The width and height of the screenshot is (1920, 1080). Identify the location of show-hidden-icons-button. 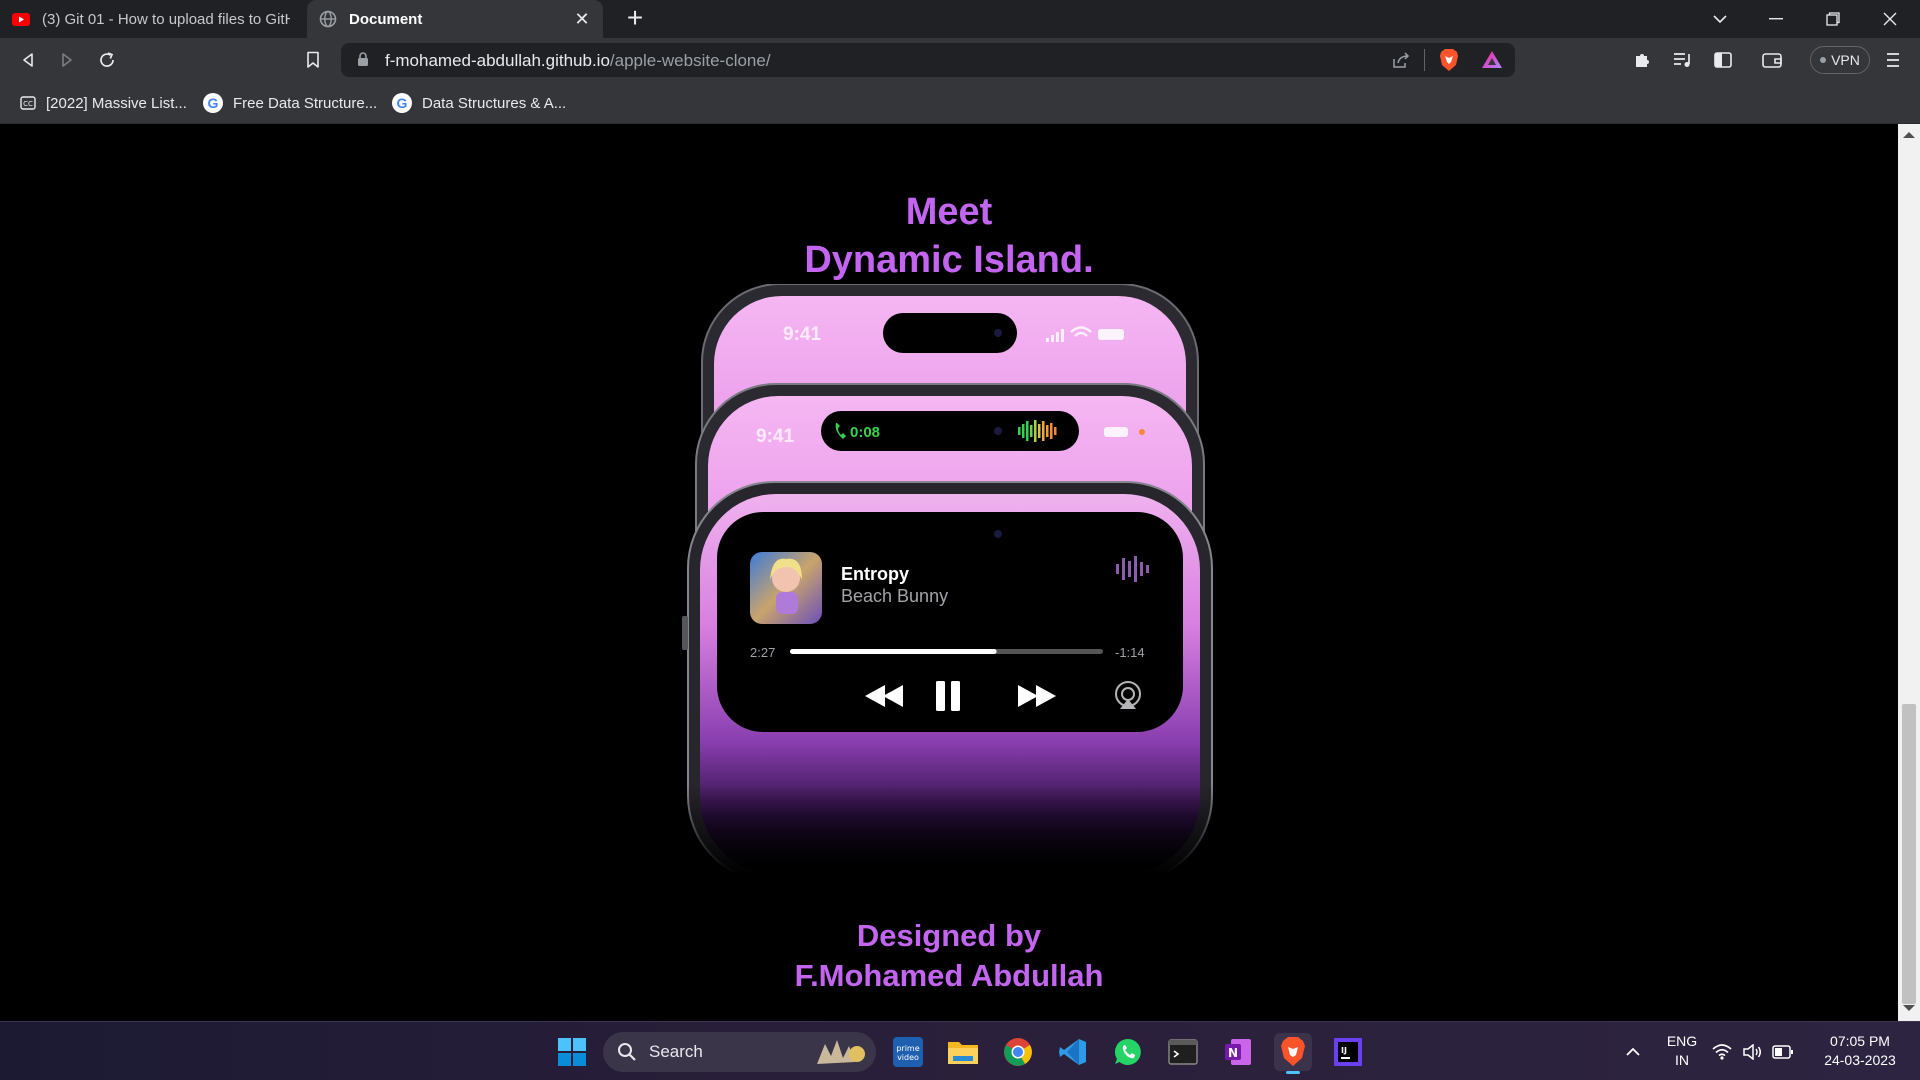
(1633, 1052).